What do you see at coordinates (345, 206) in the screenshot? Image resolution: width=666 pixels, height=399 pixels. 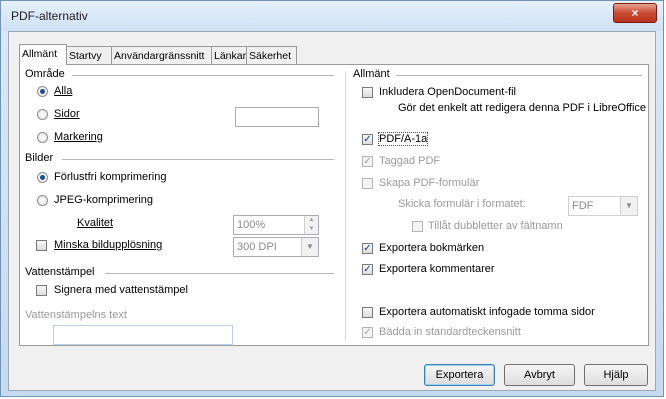 I see `column-divider` at bounding box center [345, 206].